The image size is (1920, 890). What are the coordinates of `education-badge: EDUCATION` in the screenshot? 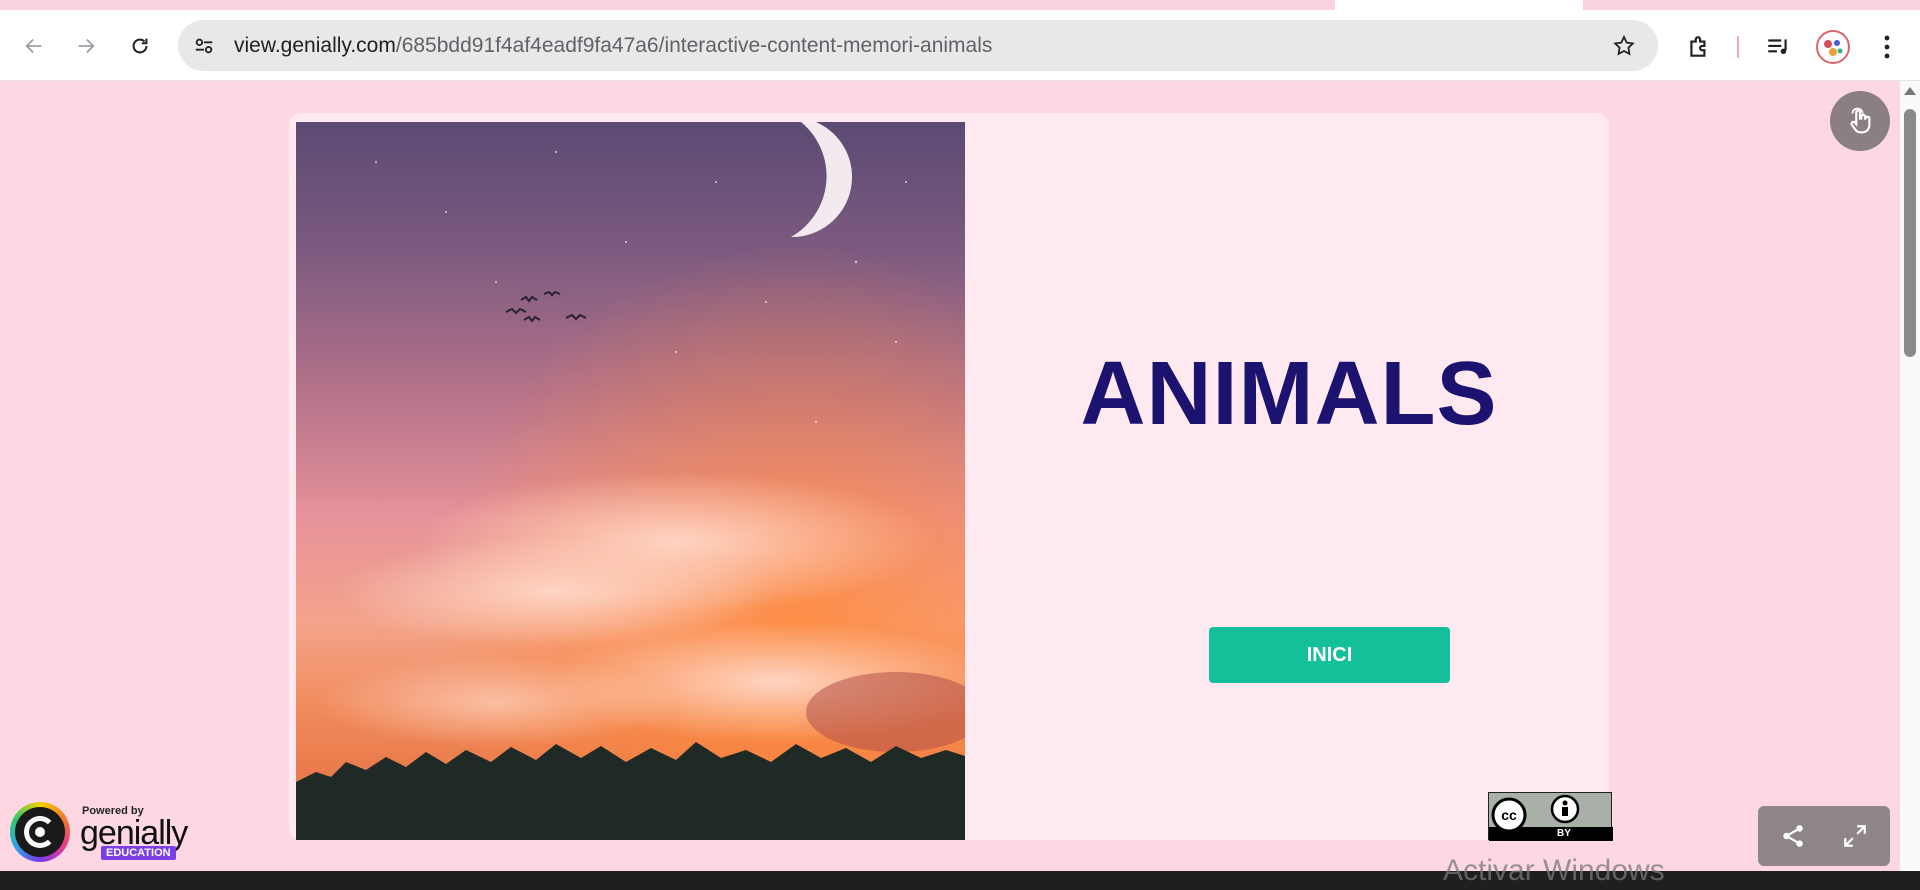 It's located at (138, 853).